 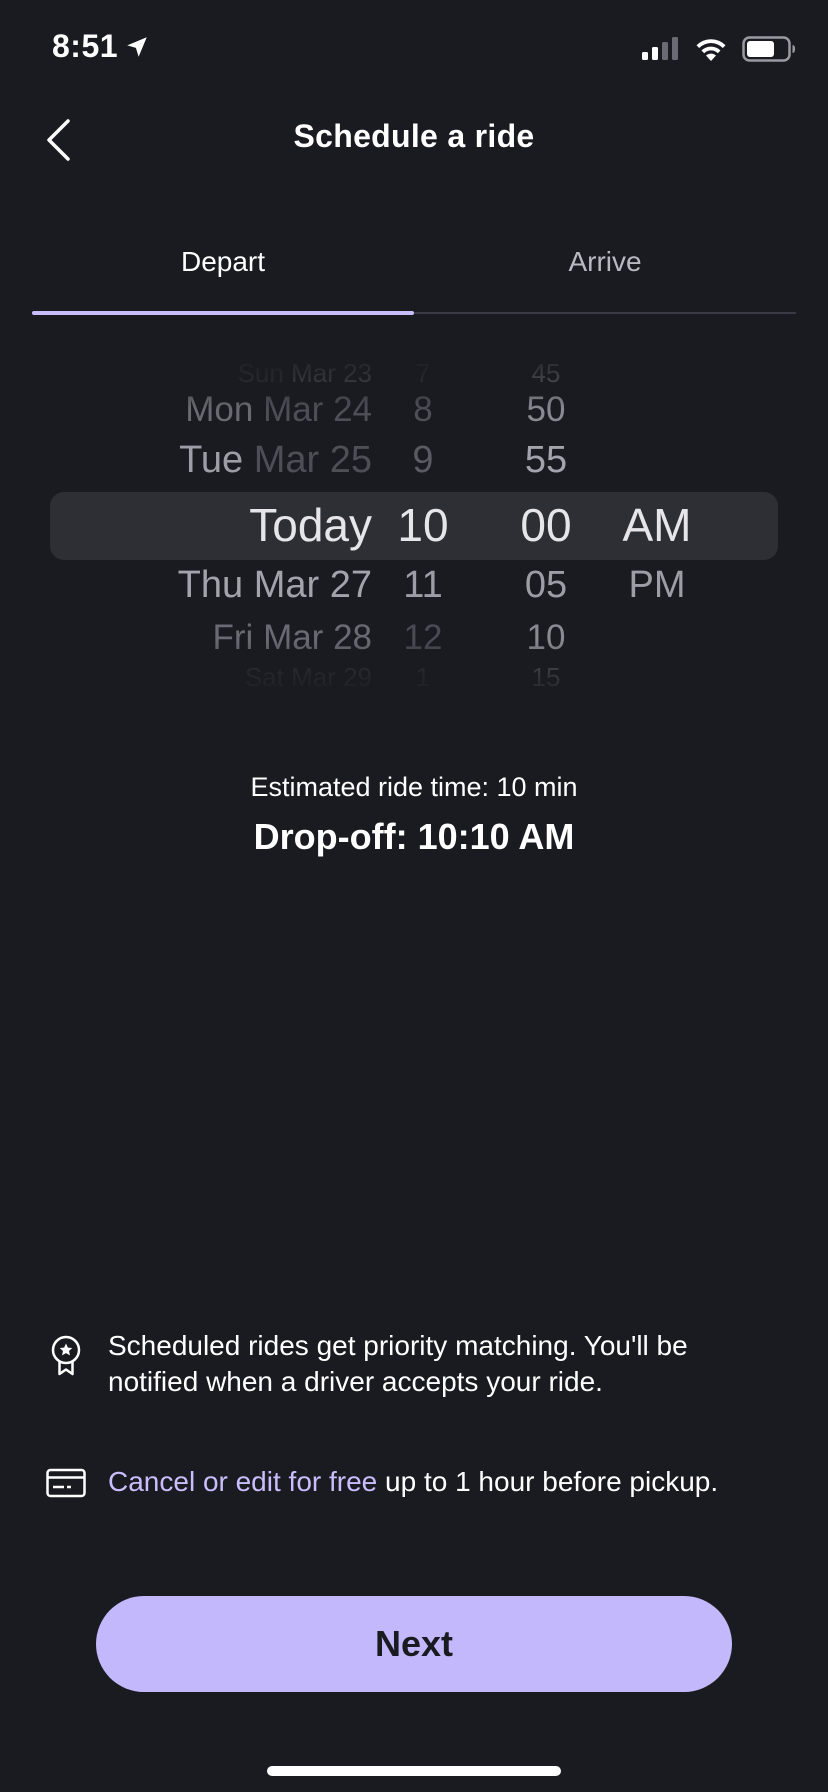 I want to click on estimated-ride-time: Estimated ride time: 10 min, so click(x=414, y=787).